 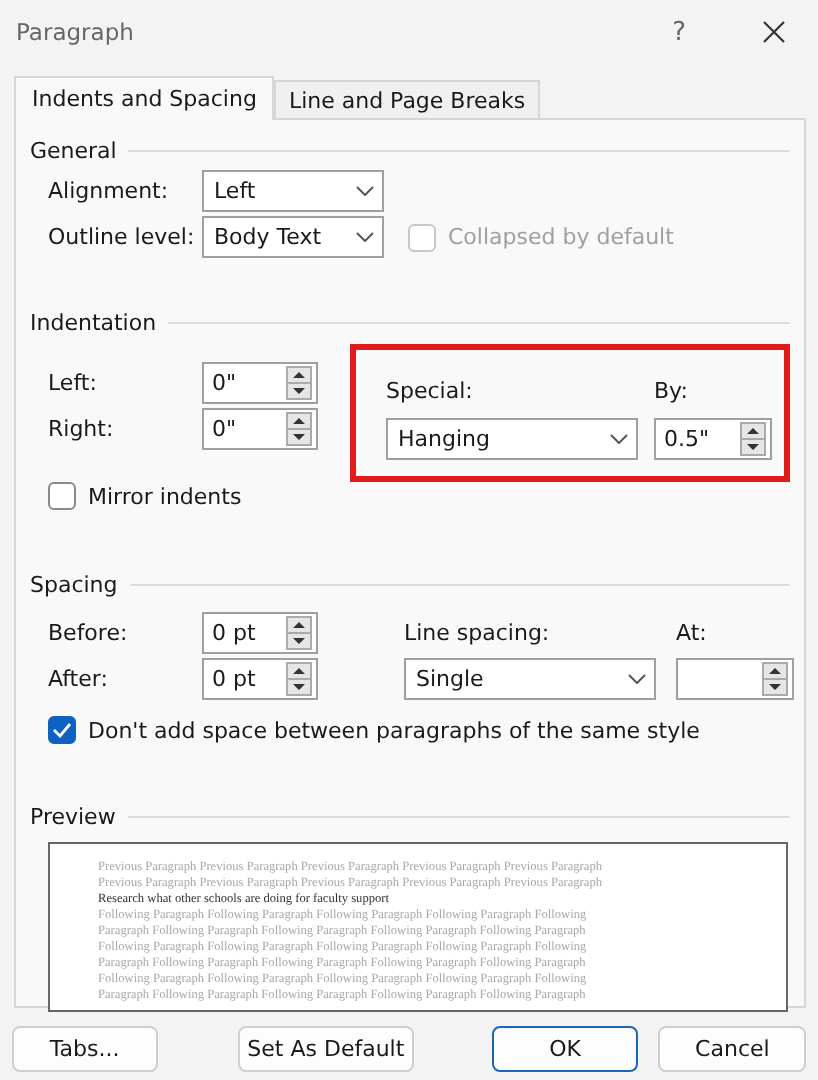 I want to click on field-label: After:, so click(x=79, y=679).